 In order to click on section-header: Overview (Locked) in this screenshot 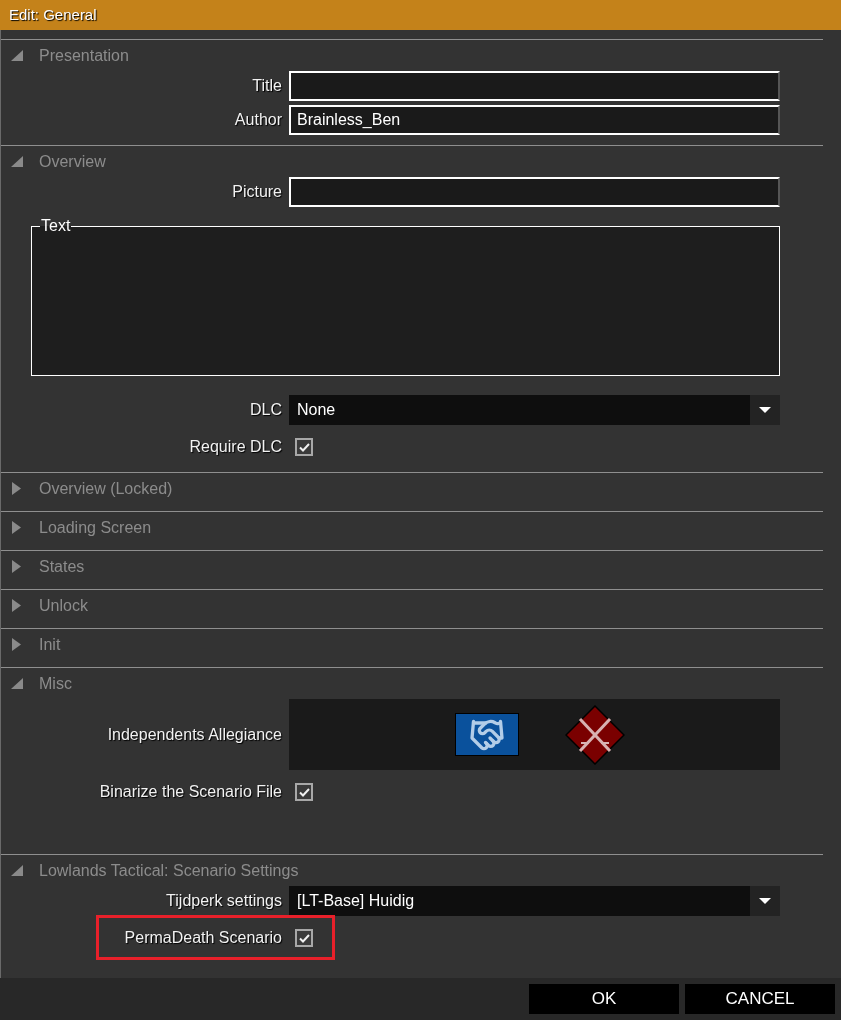, I will do `click(412, 488)`.